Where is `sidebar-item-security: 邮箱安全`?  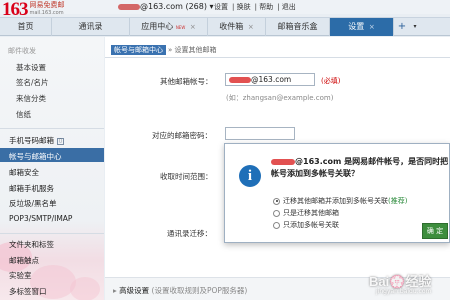
sidebar-item-security: 邮箱安全 is located at coordinates (24, 172).